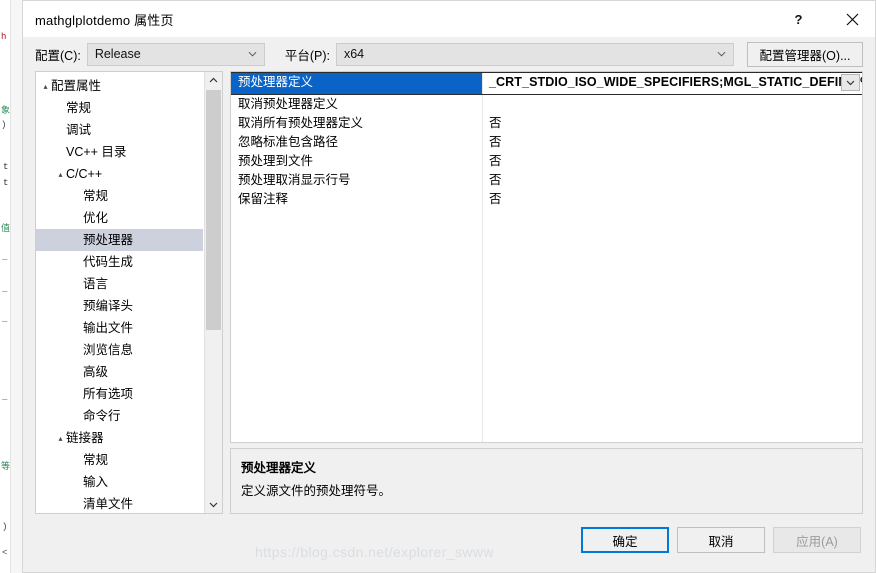  Describe the element at coordinates (119, 482) in the screenshot. I see `tree-item: 输入` at that location.